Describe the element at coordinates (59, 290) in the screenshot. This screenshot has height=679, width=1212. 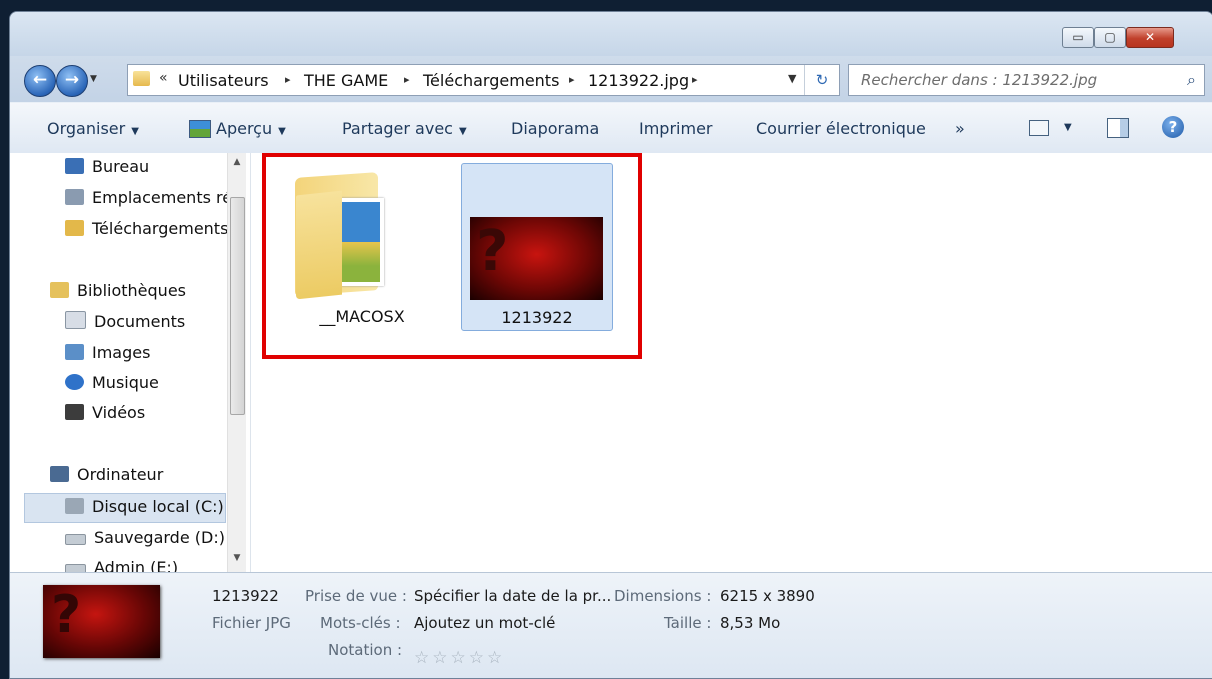
I see `libraries-icon` at that location.